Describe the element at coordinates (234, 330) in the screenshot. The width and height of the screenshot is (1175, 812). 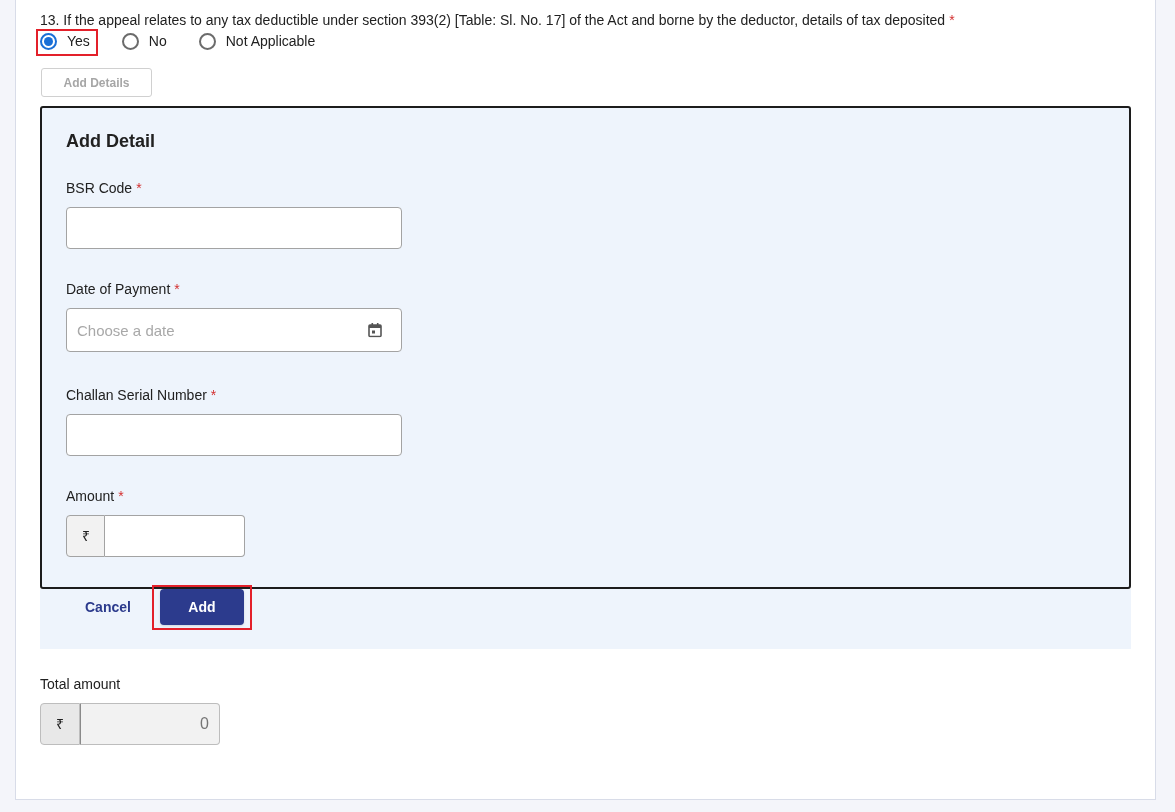
I see `date-input: Choose a date` at that location.